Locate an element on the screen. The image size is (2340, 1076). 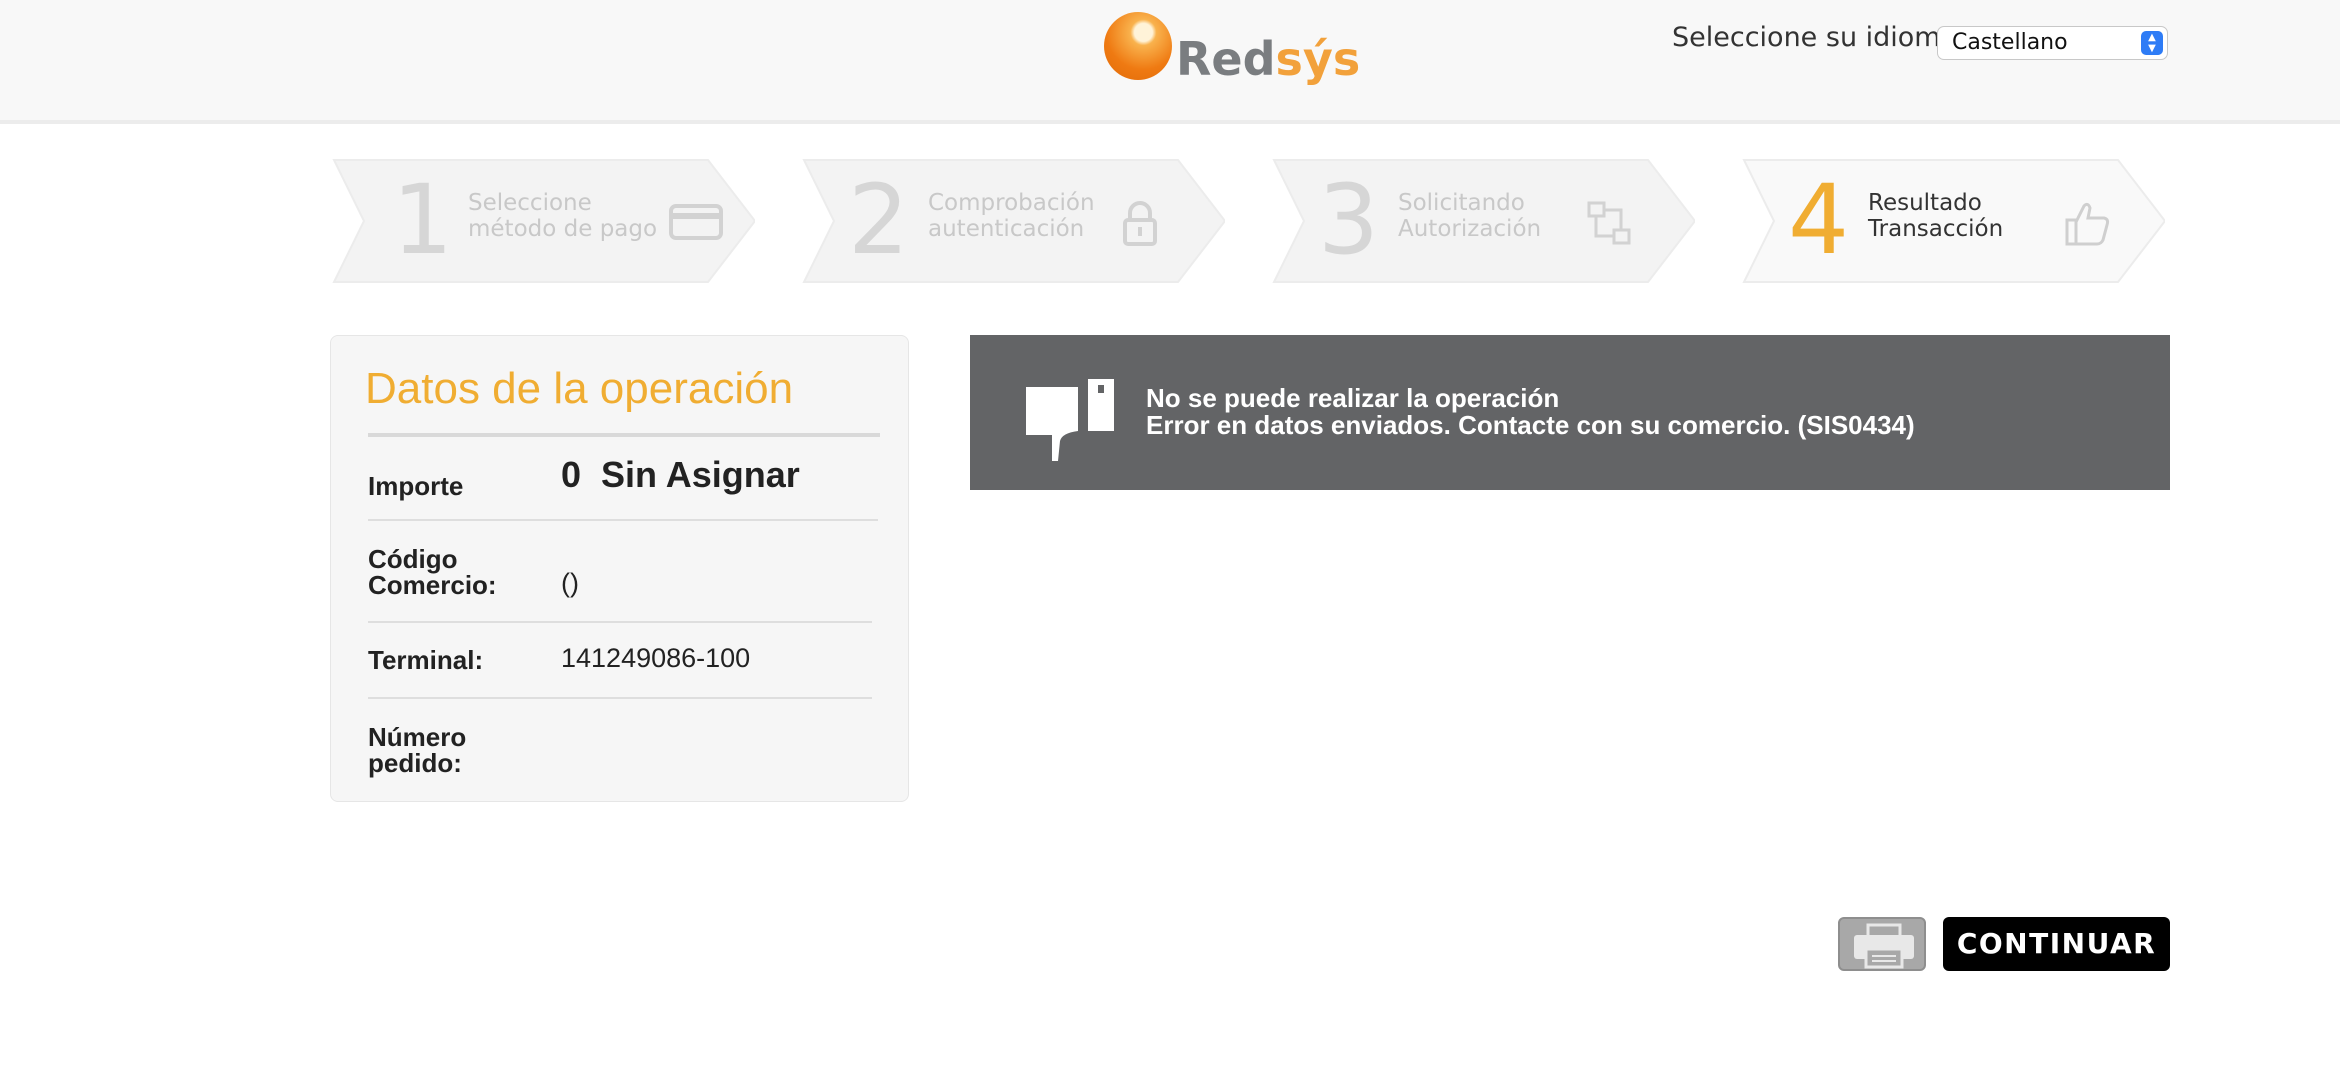
thumbs-down-icon is located at coordinates (1070, 420).